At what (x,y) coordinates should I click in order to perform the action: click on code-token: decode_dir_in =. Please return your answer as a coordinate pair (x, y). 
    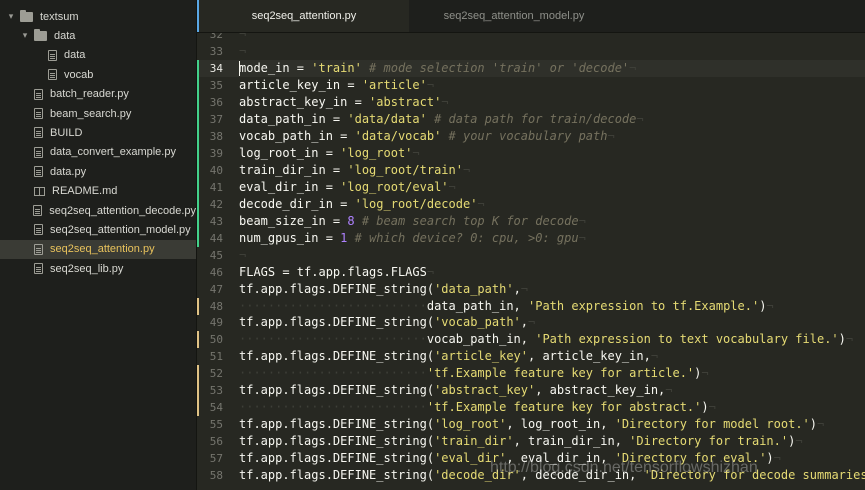
    Looking at the image, I should click on (297, 203).